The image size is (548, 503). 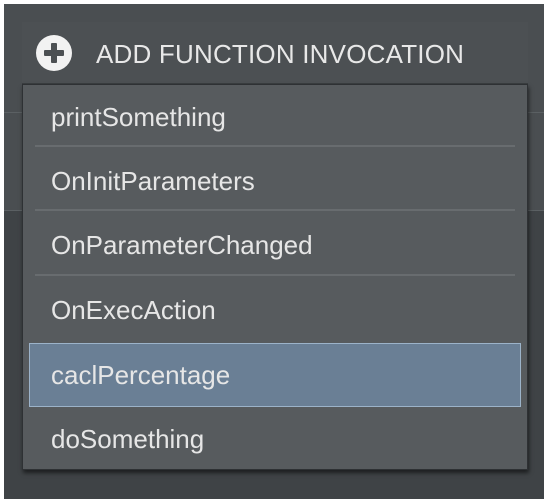 What do you see at coordinates (128, 439) in the screenshot?
I see `menu-item-label: doSomething` at bounding box center [128, 439].